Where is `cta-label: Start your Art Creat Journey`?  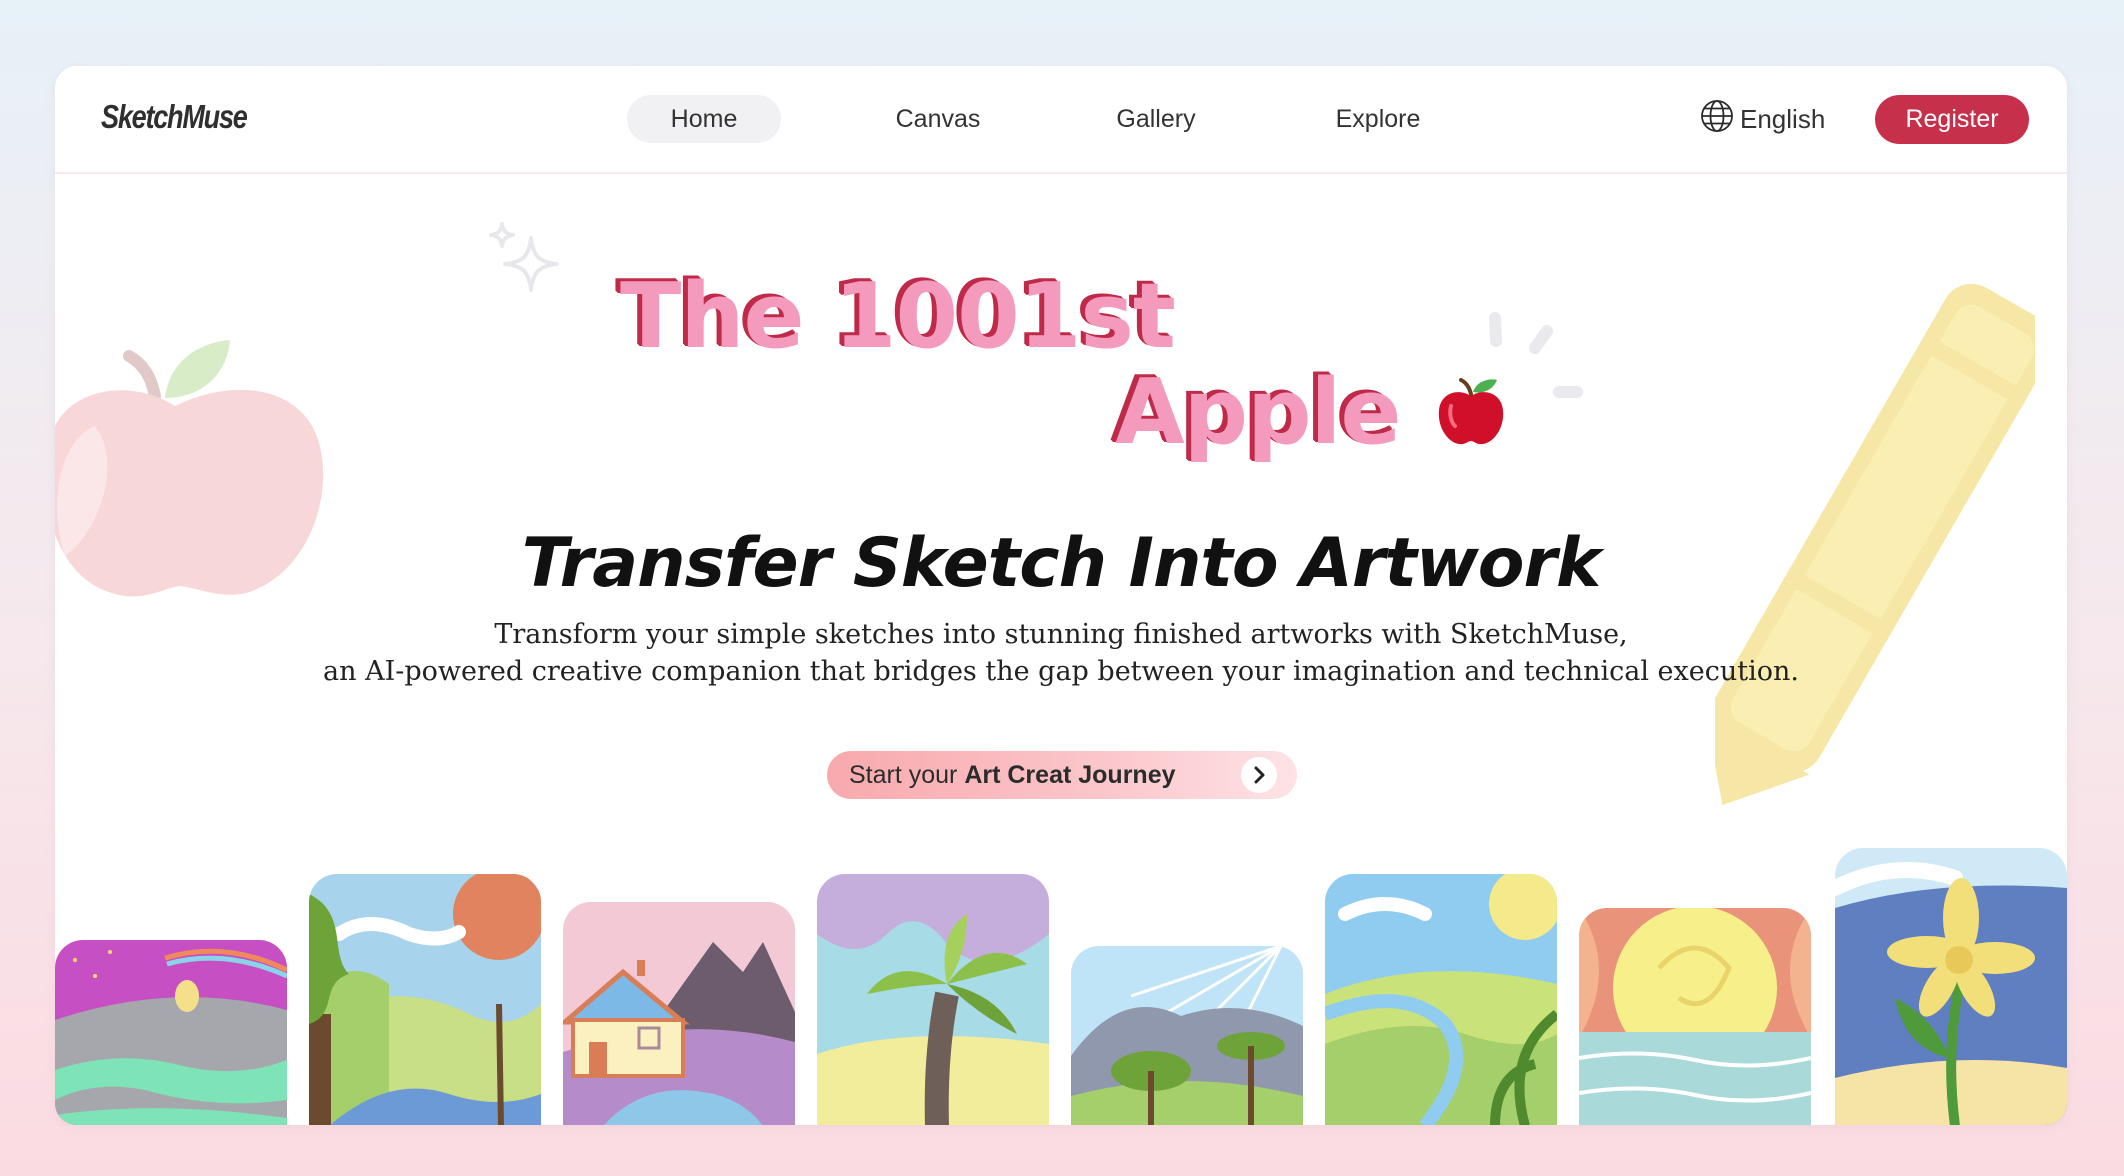
cta-label: Start your Art Creat Journey is located at coordinates (1012, 775).